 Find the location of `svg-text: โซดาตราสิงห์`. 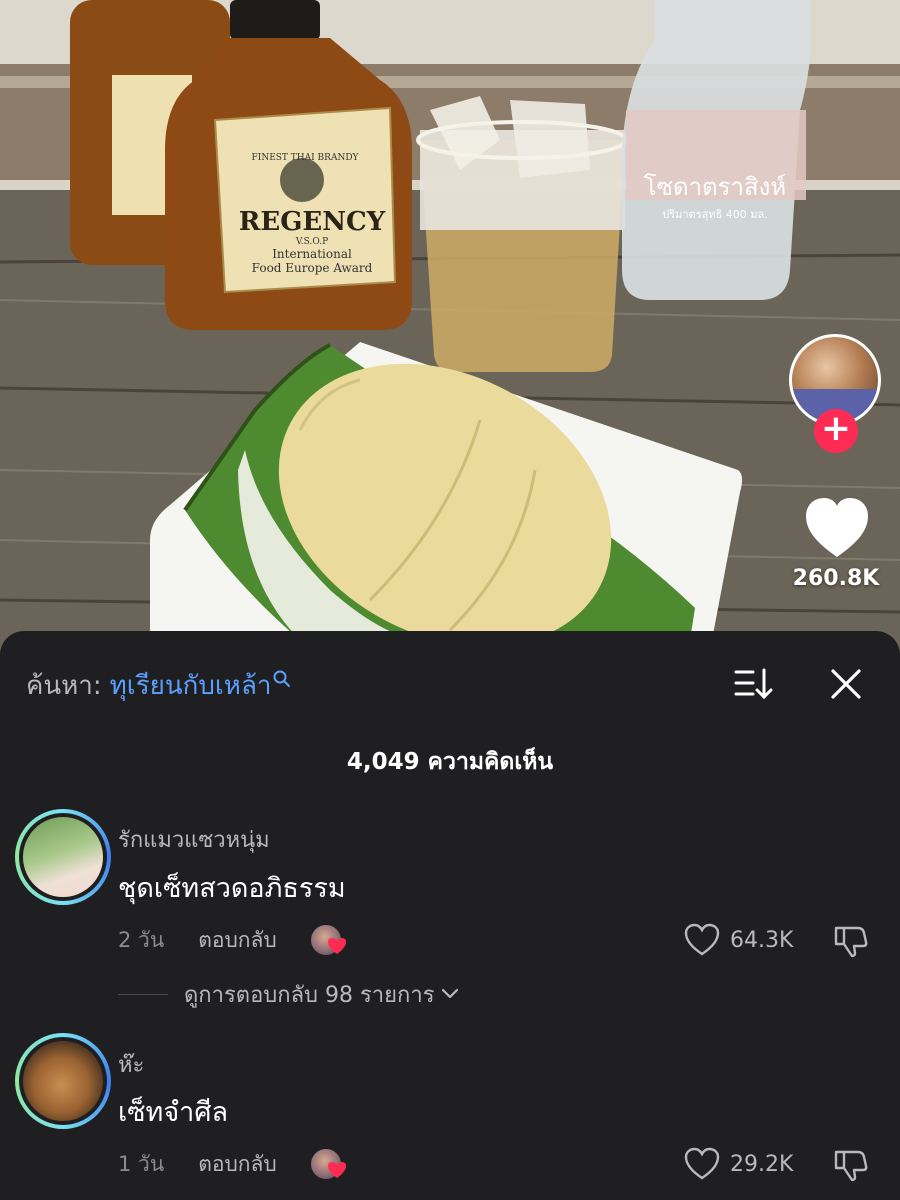

svg-text: โซดาตราสิงห์ is located at coordinates (715, 187).